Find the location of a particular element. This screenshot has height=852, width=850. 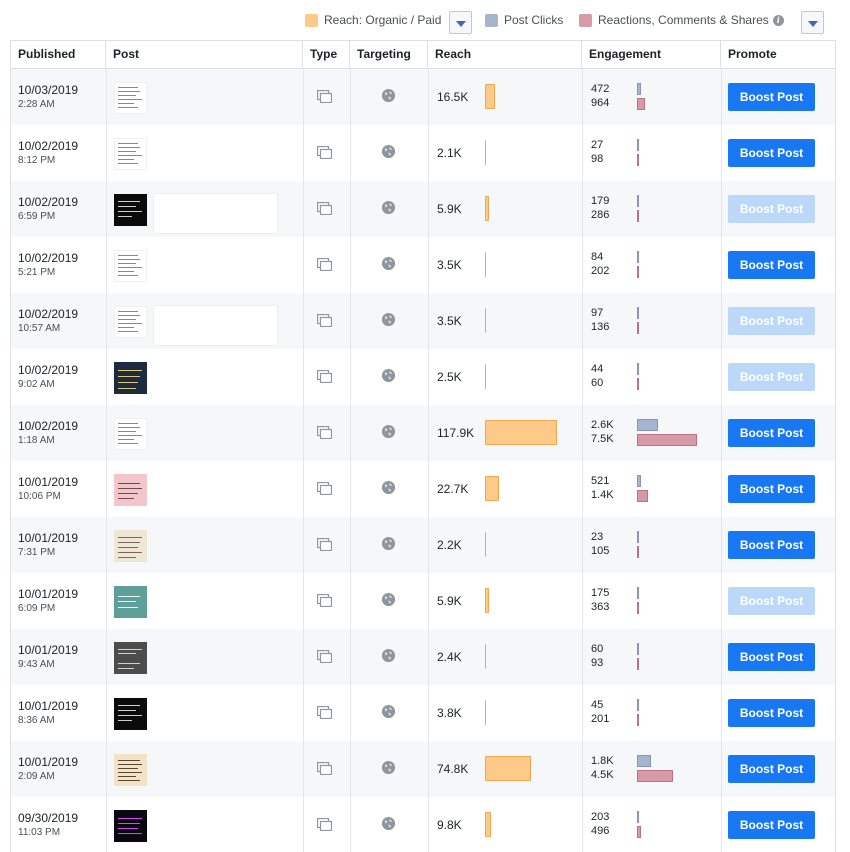

published-time: 8:12 PM is located at coordinates (37, 160).